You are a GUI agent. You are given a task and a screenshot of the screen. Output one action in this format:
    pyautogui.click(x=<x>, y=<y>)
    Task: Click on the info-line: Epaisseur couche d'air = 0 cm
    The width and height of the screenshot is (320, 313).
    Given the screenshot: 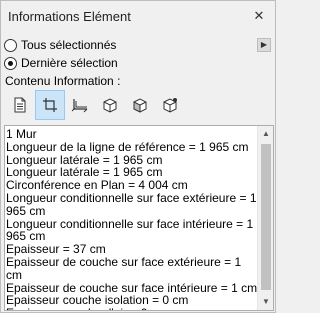 What is the action you would take?
    pyautogui.click(x=132, y=308)
    